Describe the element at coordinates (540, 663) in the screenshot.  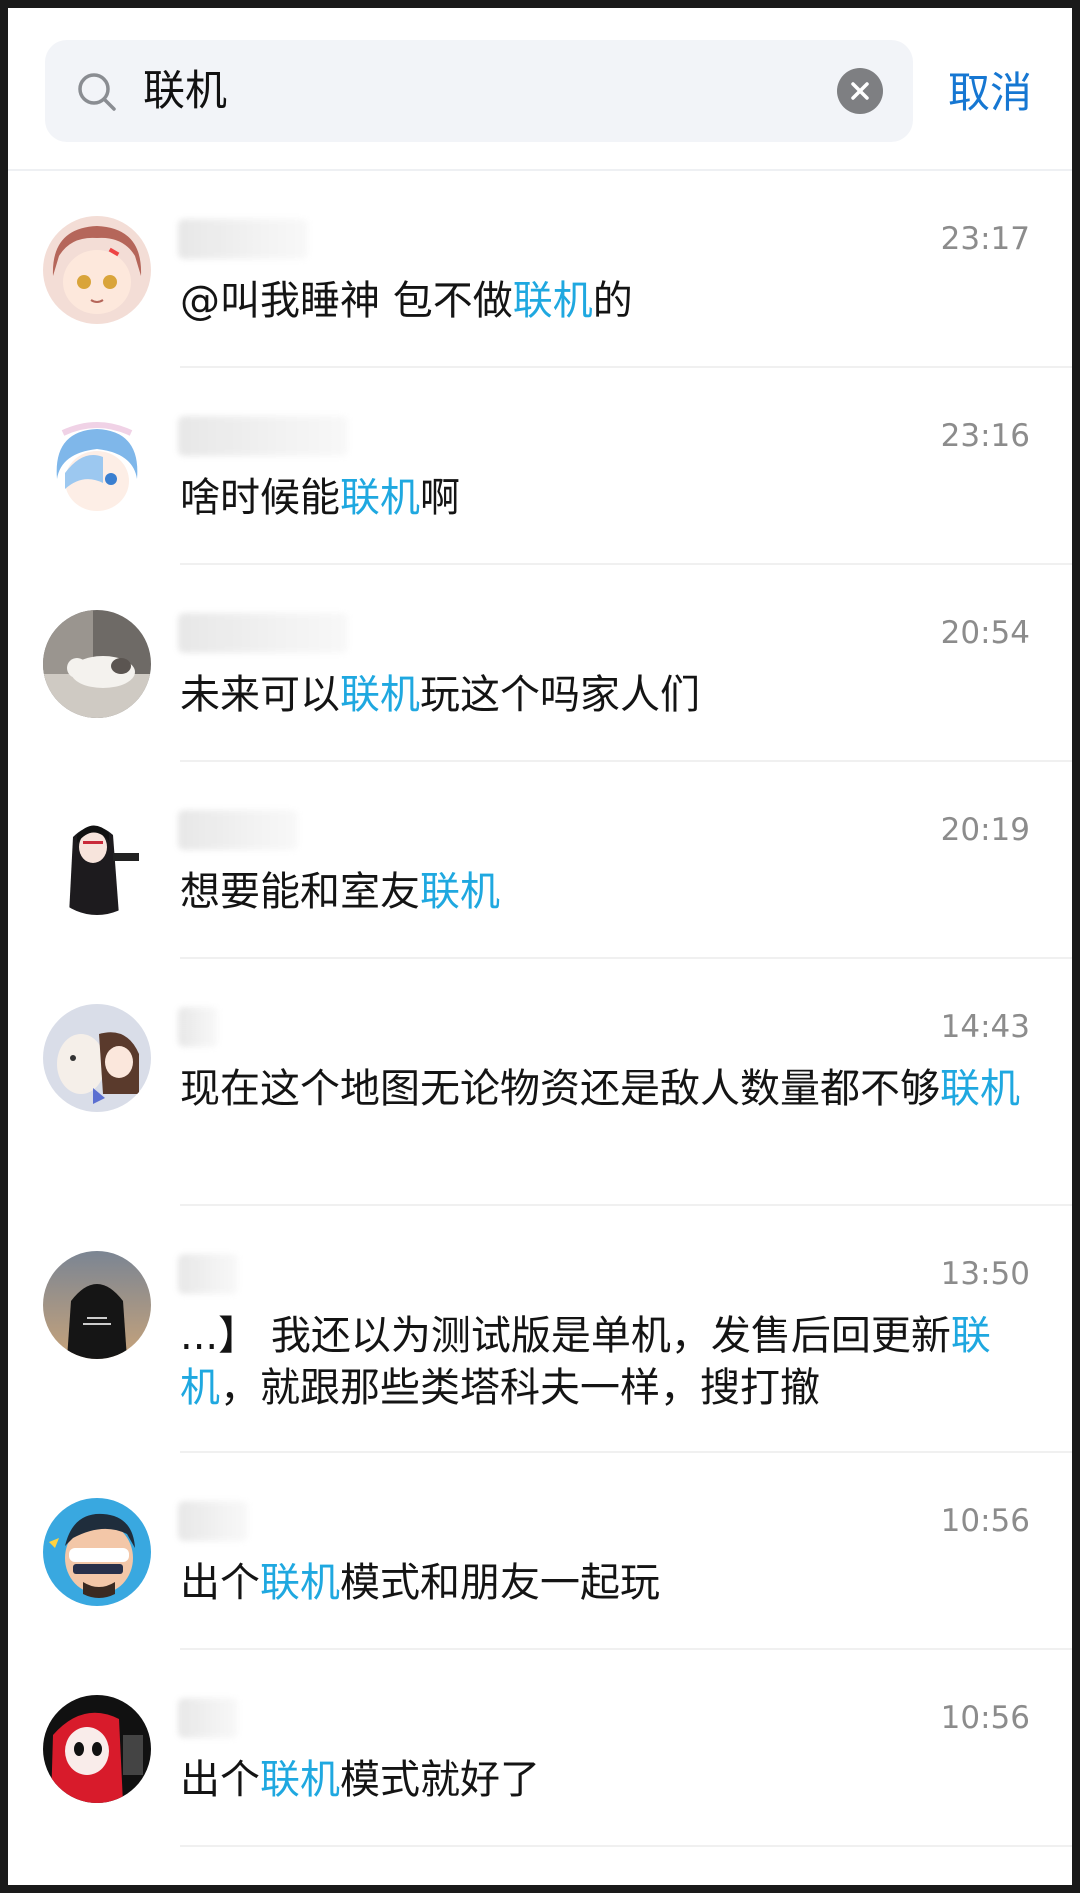
I see `list-item: 20:54 未来可以联机玩这个吗家人们` at that location.